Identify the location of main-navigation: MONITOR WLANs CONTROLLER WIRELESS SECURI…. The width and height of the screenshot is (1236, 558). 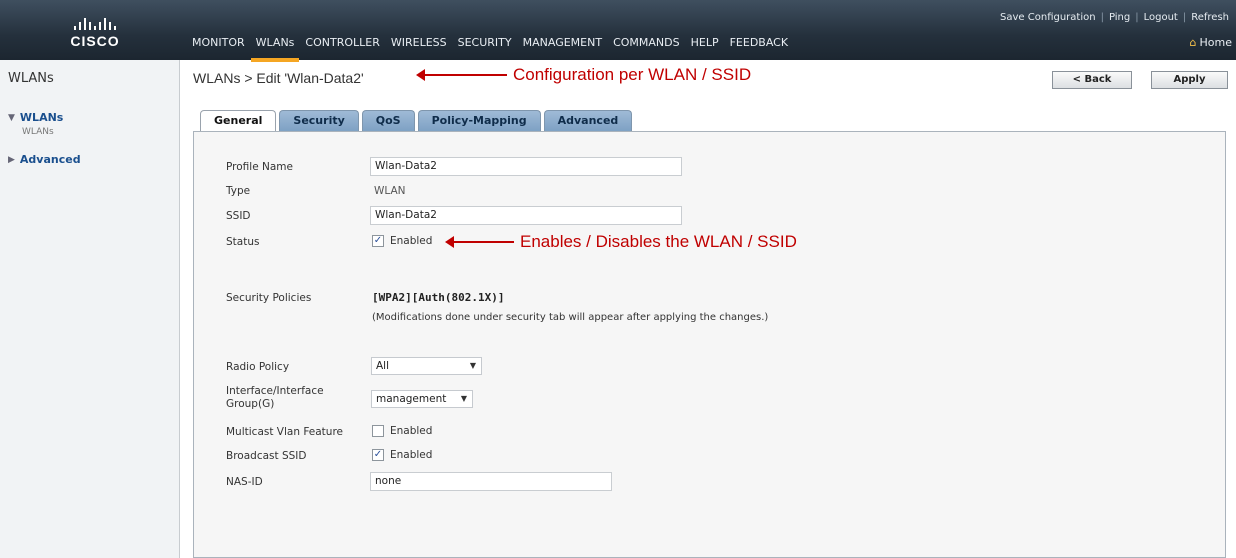
(490, 48).